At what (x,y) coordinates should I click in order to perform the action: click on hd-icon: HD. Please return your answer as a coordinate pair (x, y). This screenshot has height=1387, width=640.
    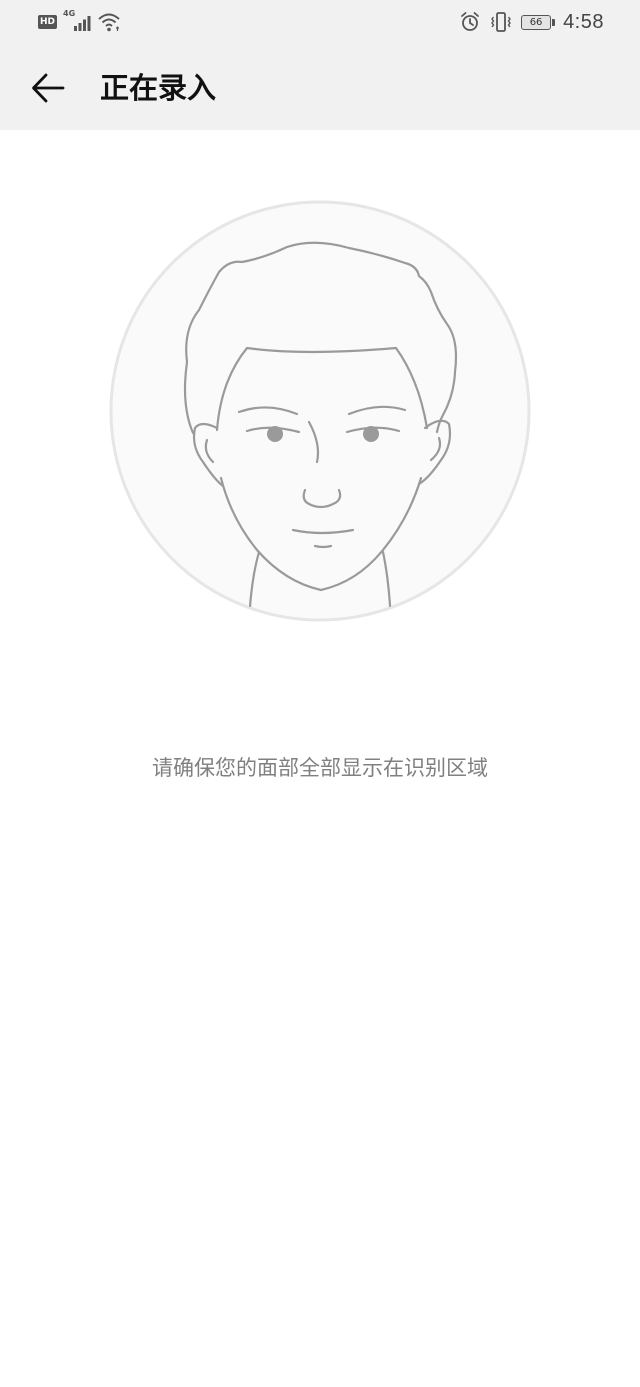
    Looking at the image, I should click on (48, 22).